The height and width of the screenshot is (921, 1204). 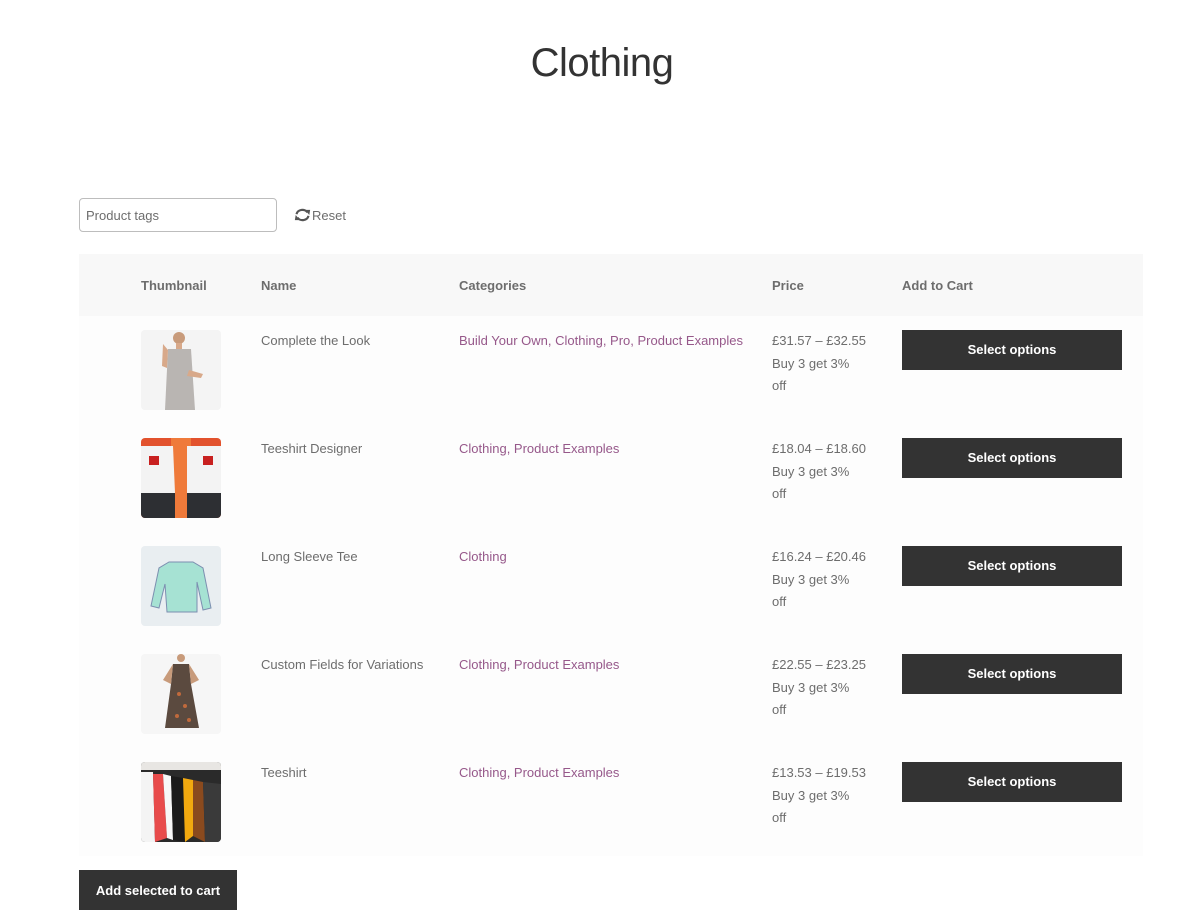 I want to click on reset-button: Reset, so click(x=320, y=215).